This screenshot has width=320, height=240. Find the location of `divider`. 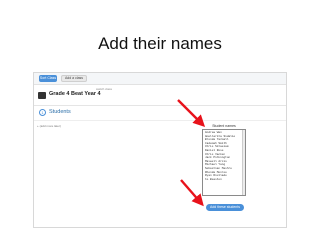

divider is located at coordinates (160, 120).